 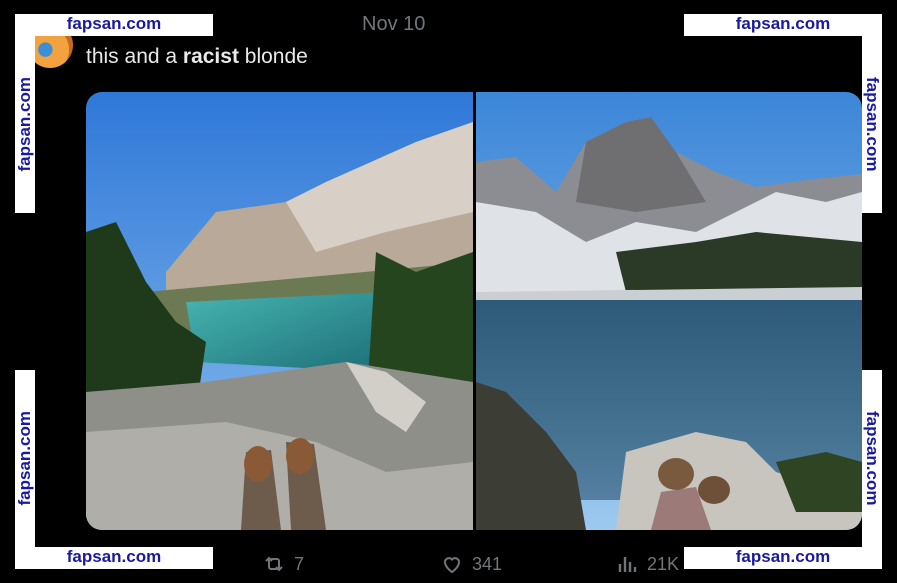 I want to click on post-date: Nov 10, so click(x=393, y=24).